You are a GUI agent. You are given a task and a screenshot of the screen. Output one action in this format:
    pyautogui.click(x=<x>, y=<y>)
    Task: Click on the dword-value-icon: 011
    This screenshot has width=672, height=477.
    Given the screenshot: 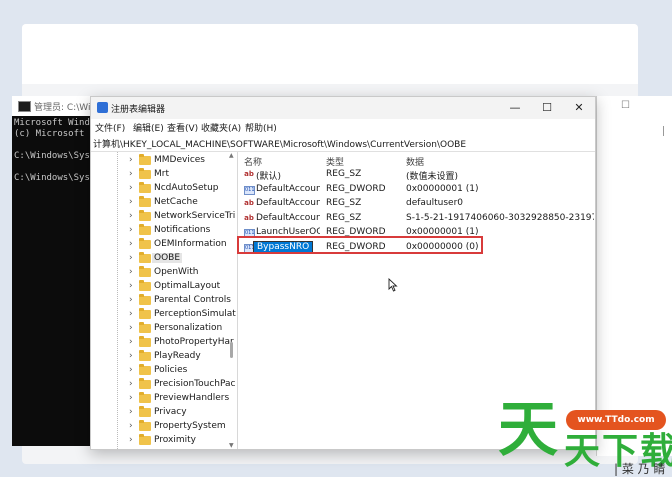 What is the action you would take?
    pyautogui.click(x=249, y=190)
    